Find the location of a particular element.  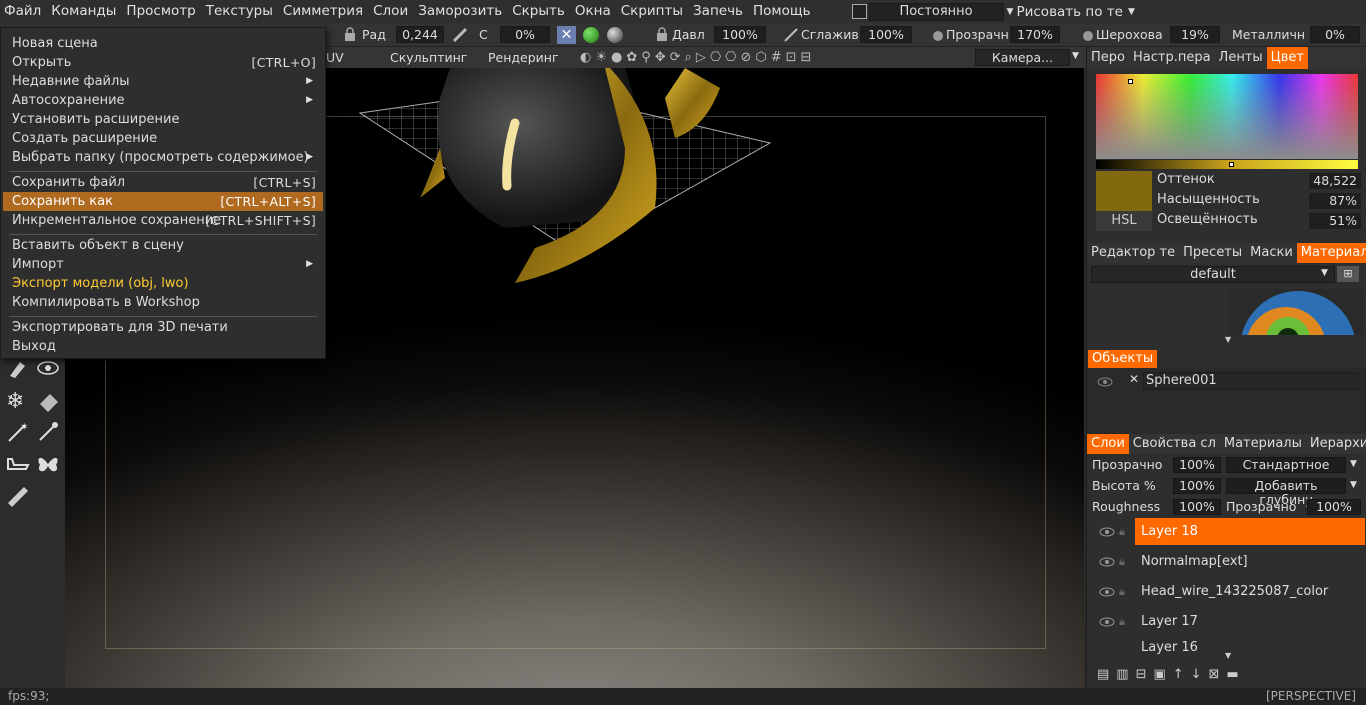

opacity-brush-icon is located at coordinates (938, 35).